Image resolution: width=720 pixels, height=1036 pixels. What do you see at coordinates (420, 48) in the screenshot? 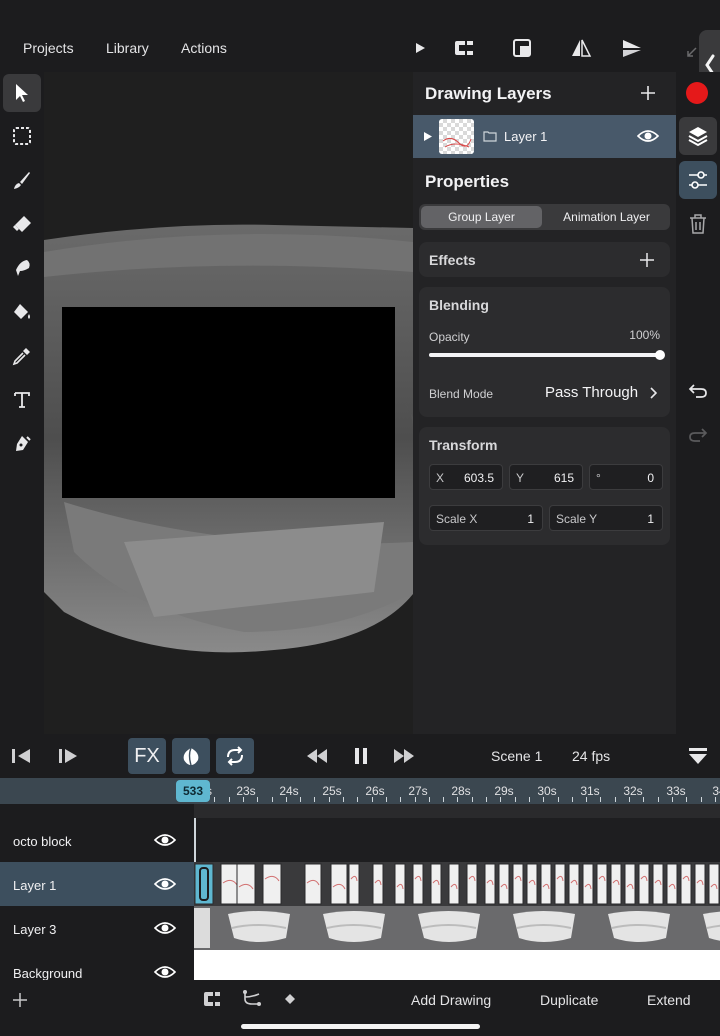
I see `play-preview-icon` at bounding box center [420, 48].